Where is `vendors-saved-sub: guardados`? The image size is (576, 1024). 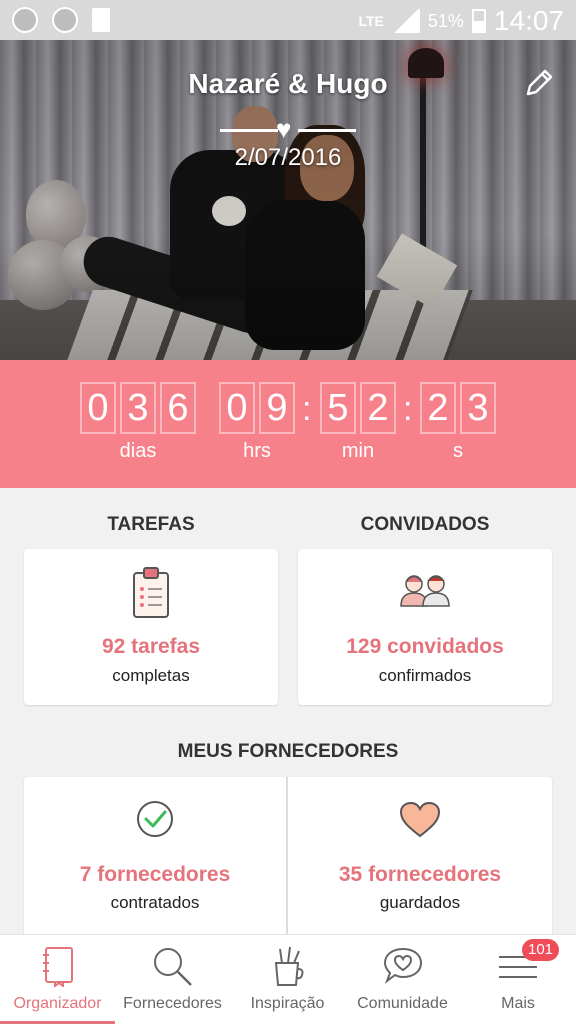
vendors-saved-sub: guardados is located at coordinates (420, 902).